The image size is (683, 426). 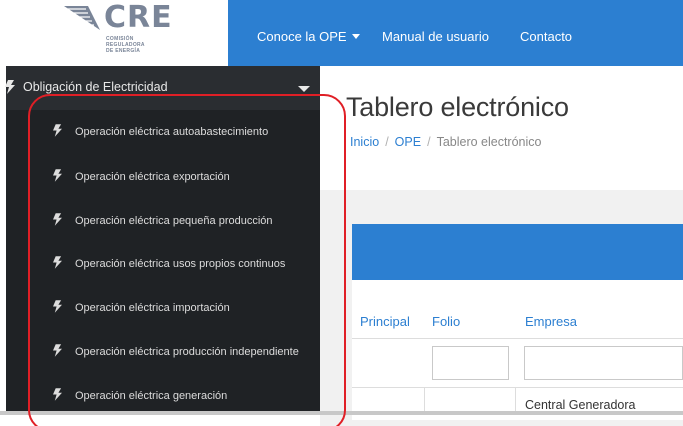 I want to click on sidebar-item-autoabastecimiento: Operación eléctrica autoabastecimiento, so click(x=163, y=132).